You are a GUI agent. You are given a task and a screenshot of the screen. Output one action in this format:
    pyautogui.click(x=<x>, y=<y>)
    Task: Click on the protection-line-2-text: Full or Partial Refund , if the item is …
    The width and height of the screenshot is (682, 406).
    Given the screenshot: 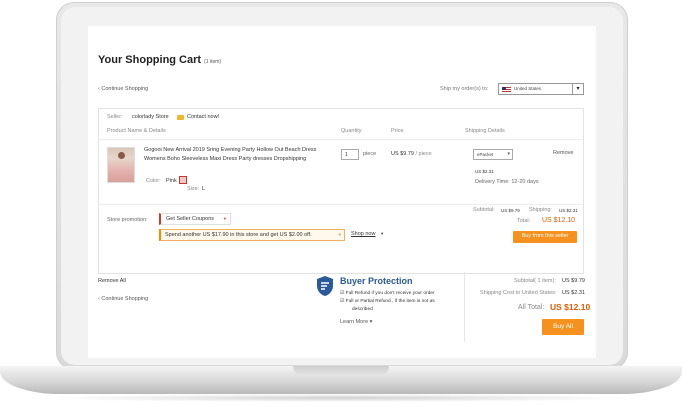 What is the action you would take?
    pyautogui.click(x=390, y=301)
    